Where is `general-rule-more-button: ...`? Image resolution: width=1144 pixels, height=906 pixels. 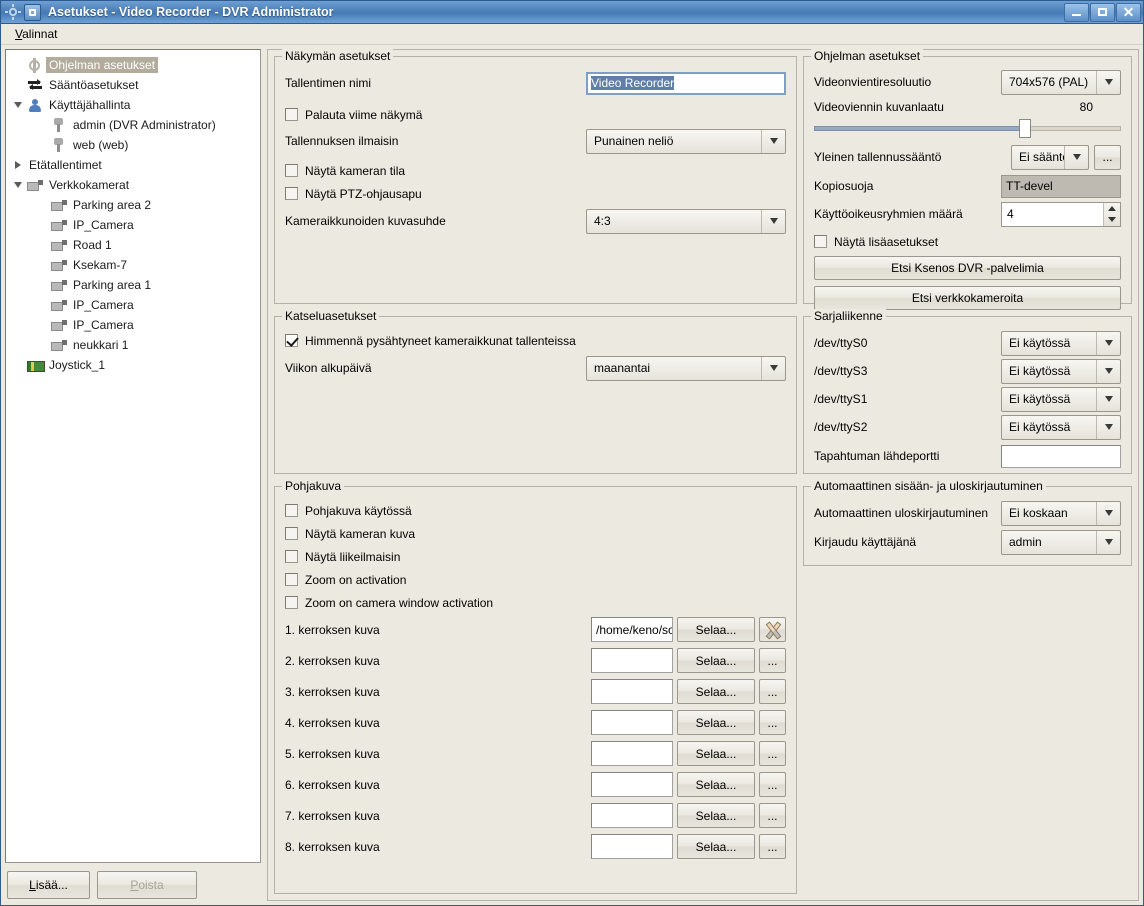 general-rule-more-button: ... is located at coordinates (1107, 157).